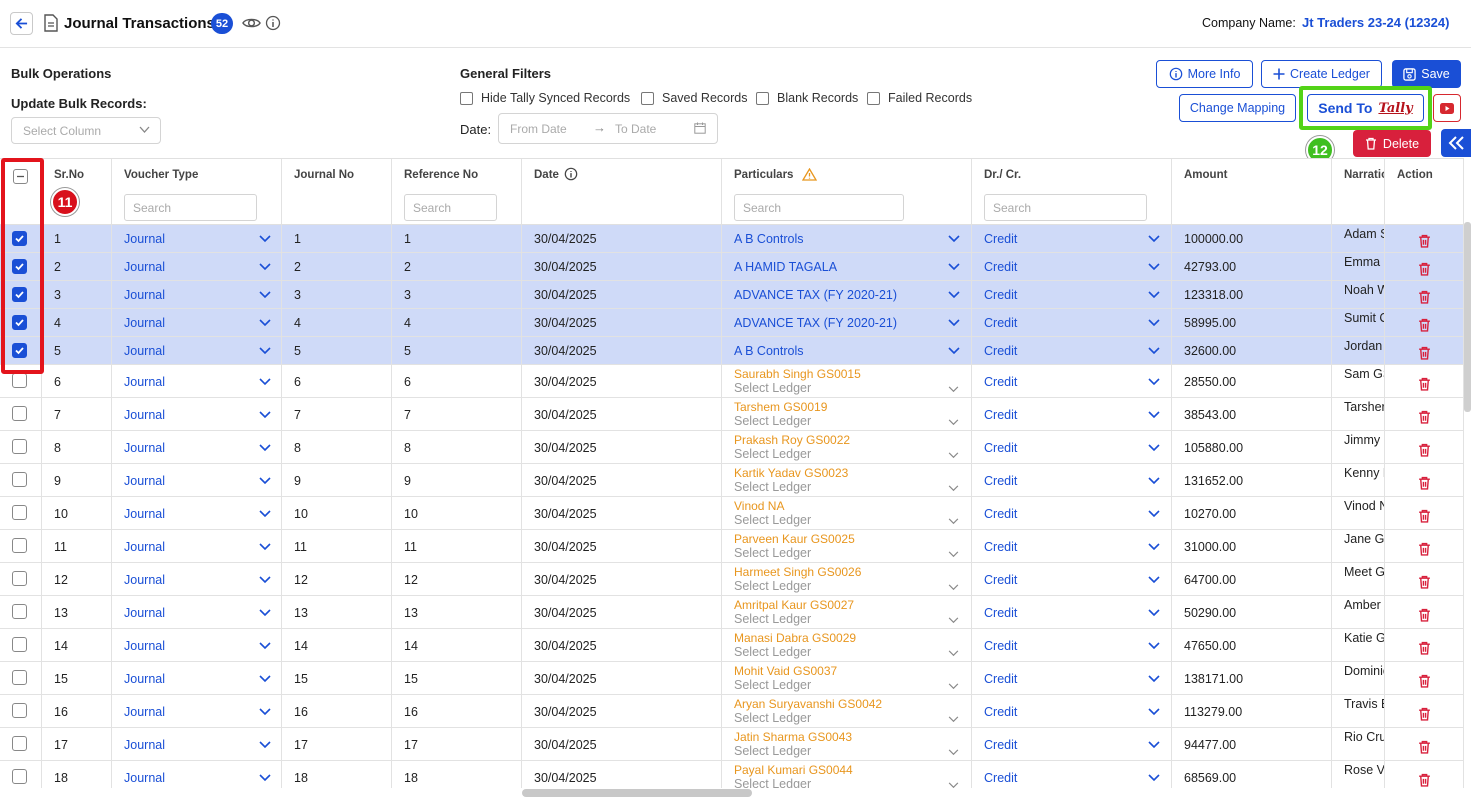 The width and height of the screenshot is (1471, 800). Describe the element at coordinates (768, 239) in the screenshot. I see `ledger-select: A B Controls` at that location.